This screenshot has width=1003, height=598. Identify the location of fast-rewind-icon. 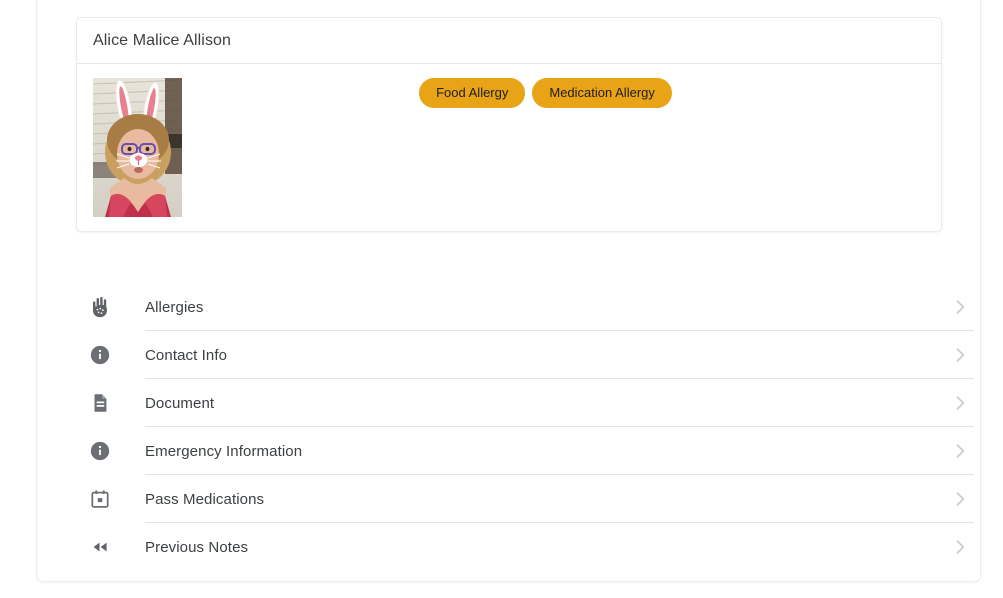
(100, 547).